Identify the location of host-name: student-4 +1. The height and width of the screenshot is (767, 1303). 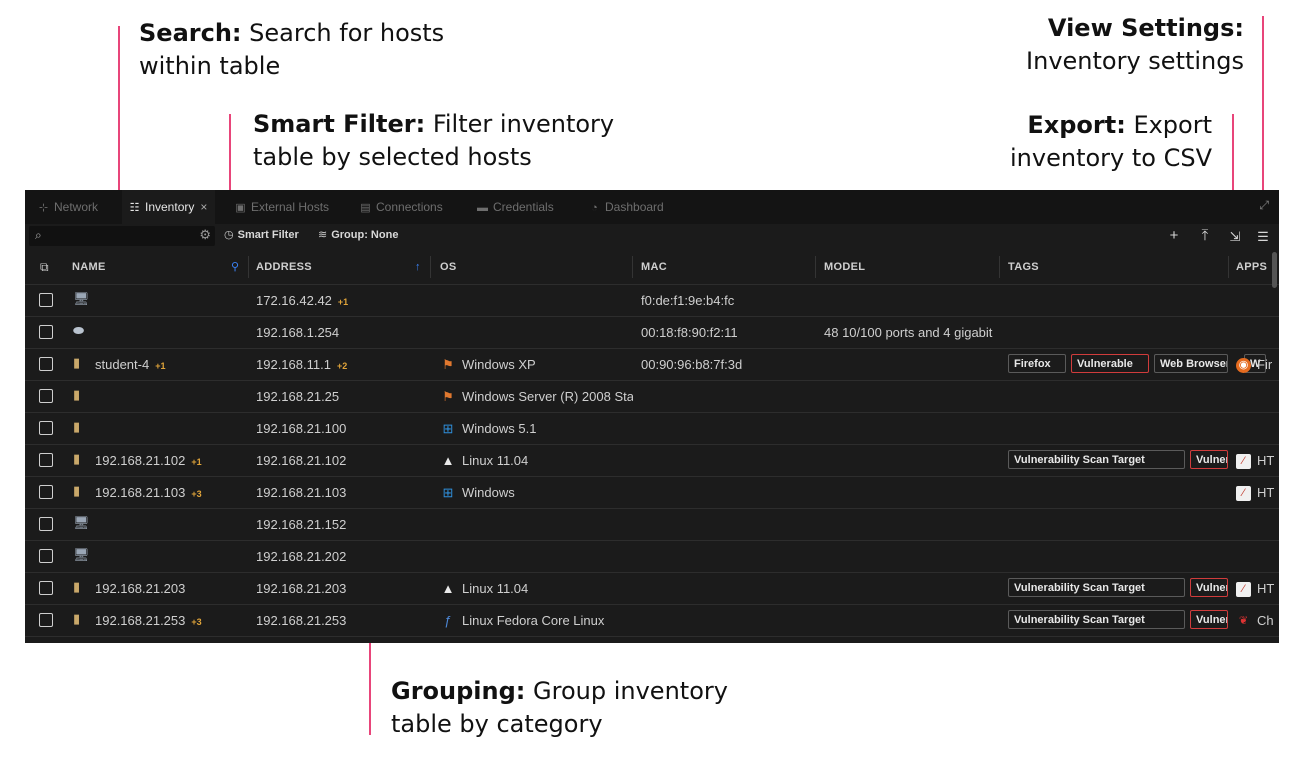
(170, 364).